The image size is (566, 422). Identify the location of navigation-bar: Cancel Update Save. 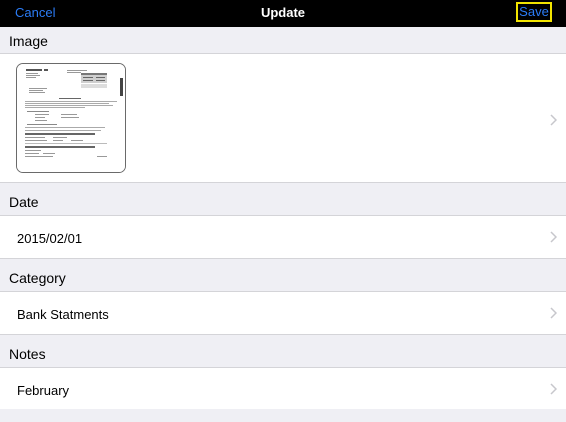
(283, 13).